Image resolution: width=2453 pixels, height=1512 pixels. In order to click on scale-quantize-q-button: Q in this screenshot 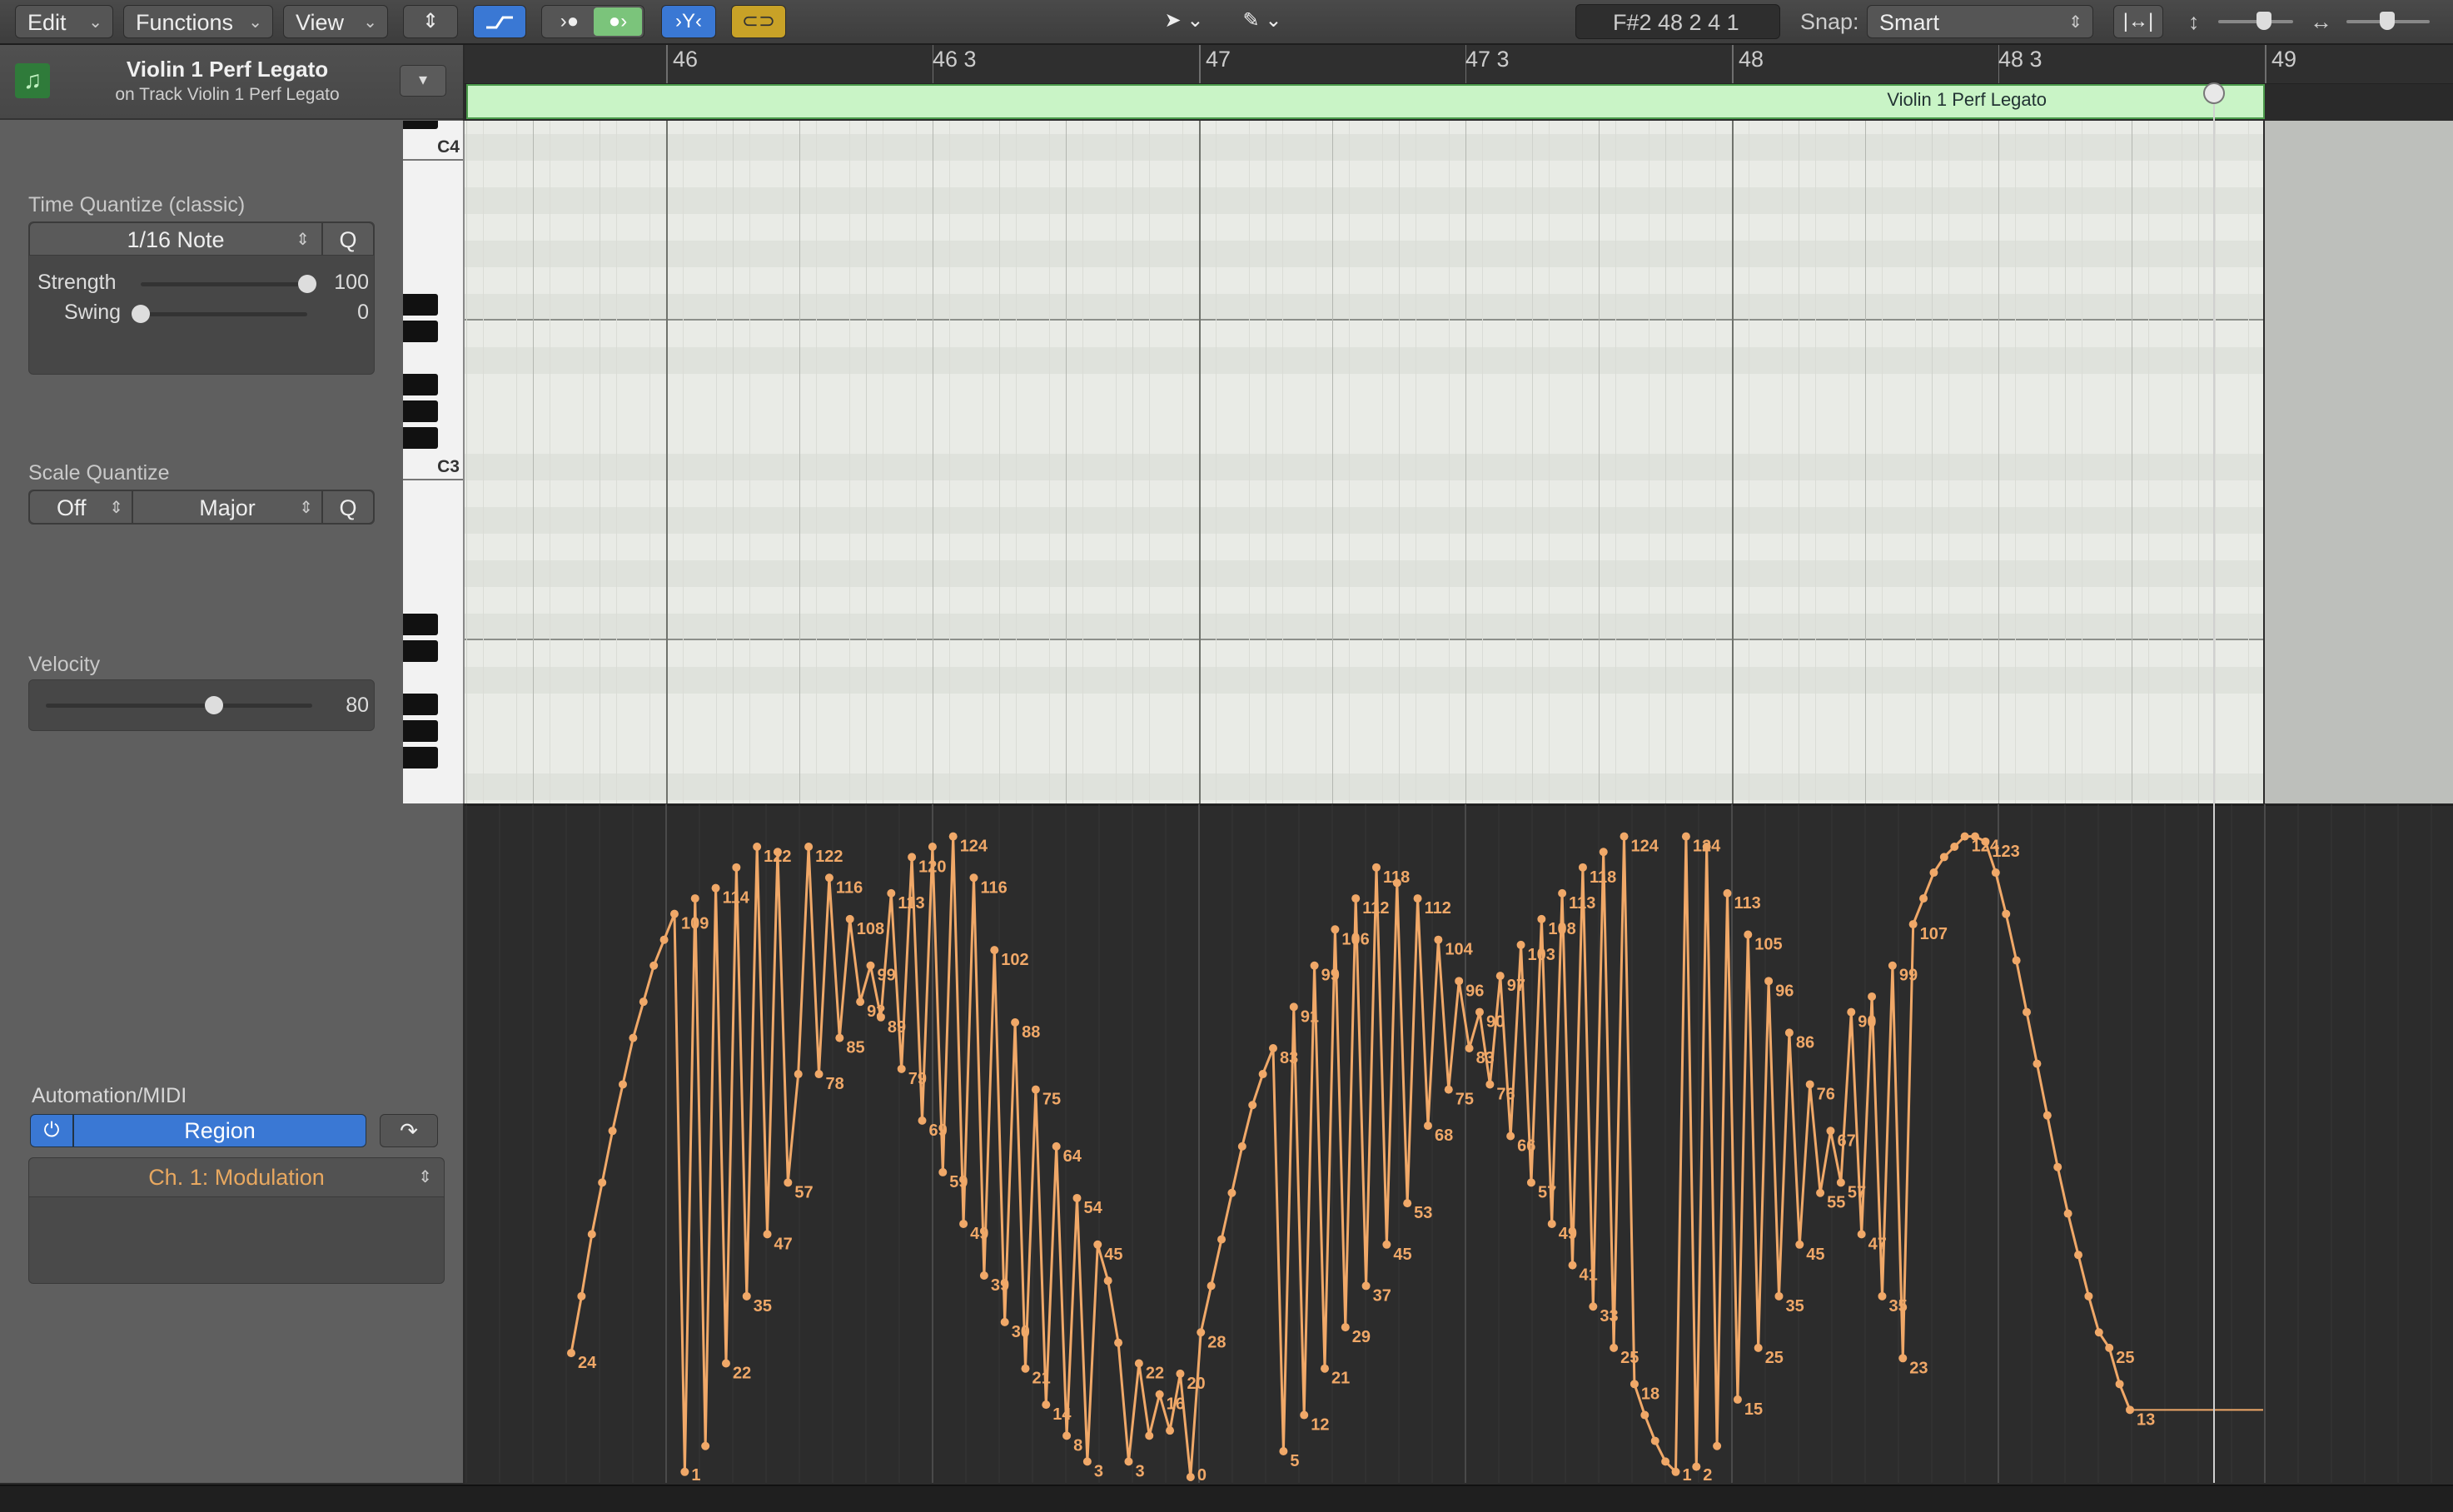, I will do `click(348, 507)`.